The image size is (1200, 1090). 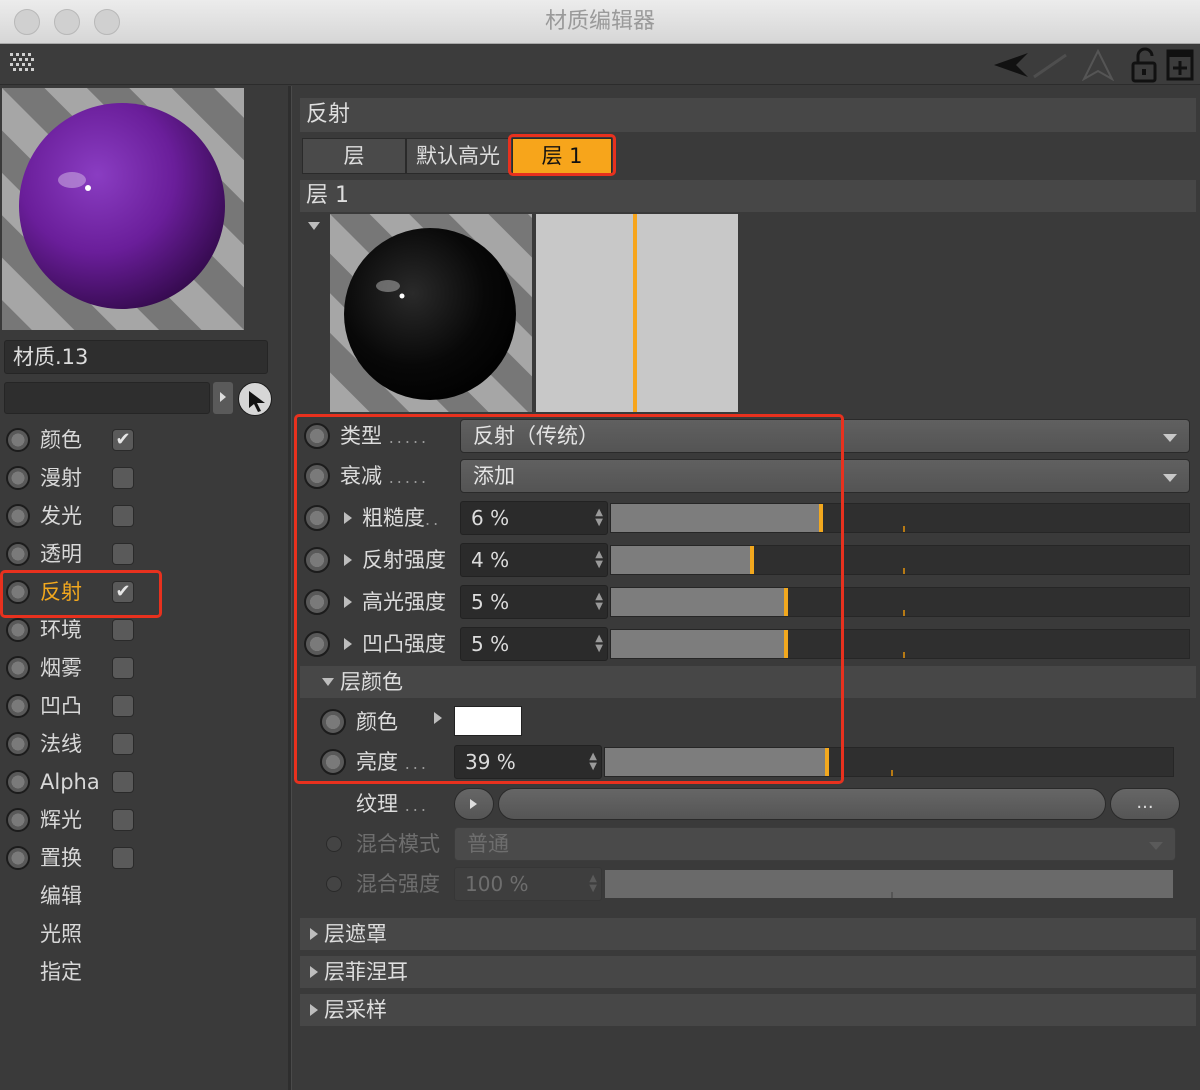 What do you see at coordinates (748, 1010) in the screenshot?
I see `layer-sampling-section: 层采样` at bounding box center [748, 1010].